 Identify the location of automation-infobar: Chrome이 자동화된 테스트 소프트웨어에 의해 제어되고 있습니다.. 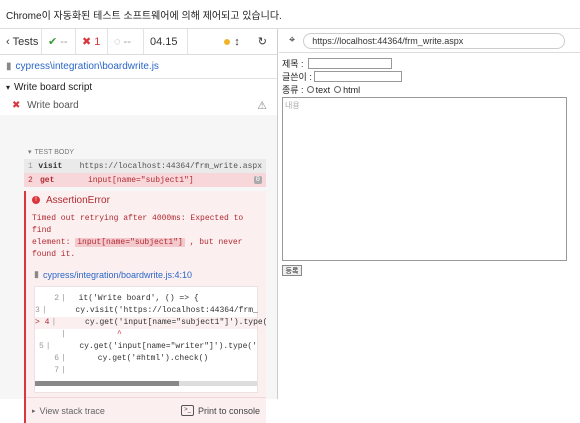
(290, 14).